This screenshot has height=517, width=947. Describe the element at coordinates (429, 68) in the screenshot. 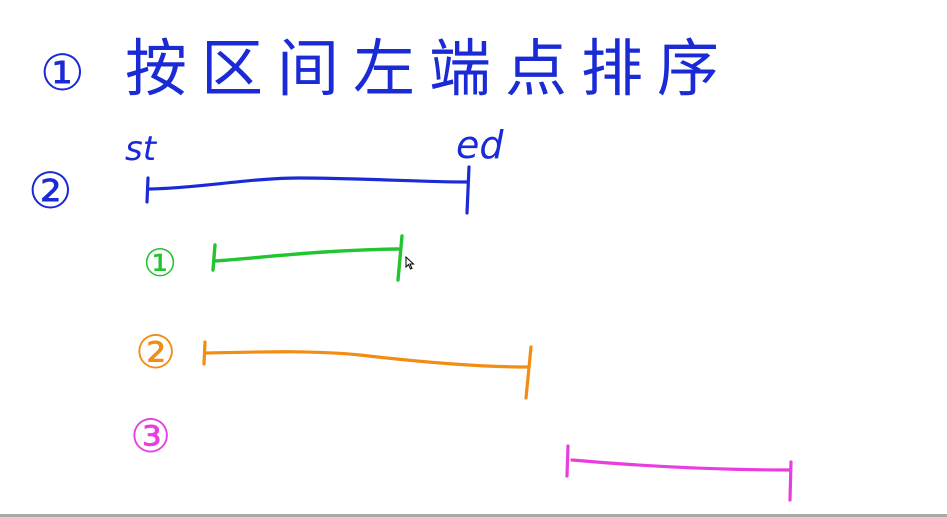

I see `heading-text: 按区间左端点排序` at that location.